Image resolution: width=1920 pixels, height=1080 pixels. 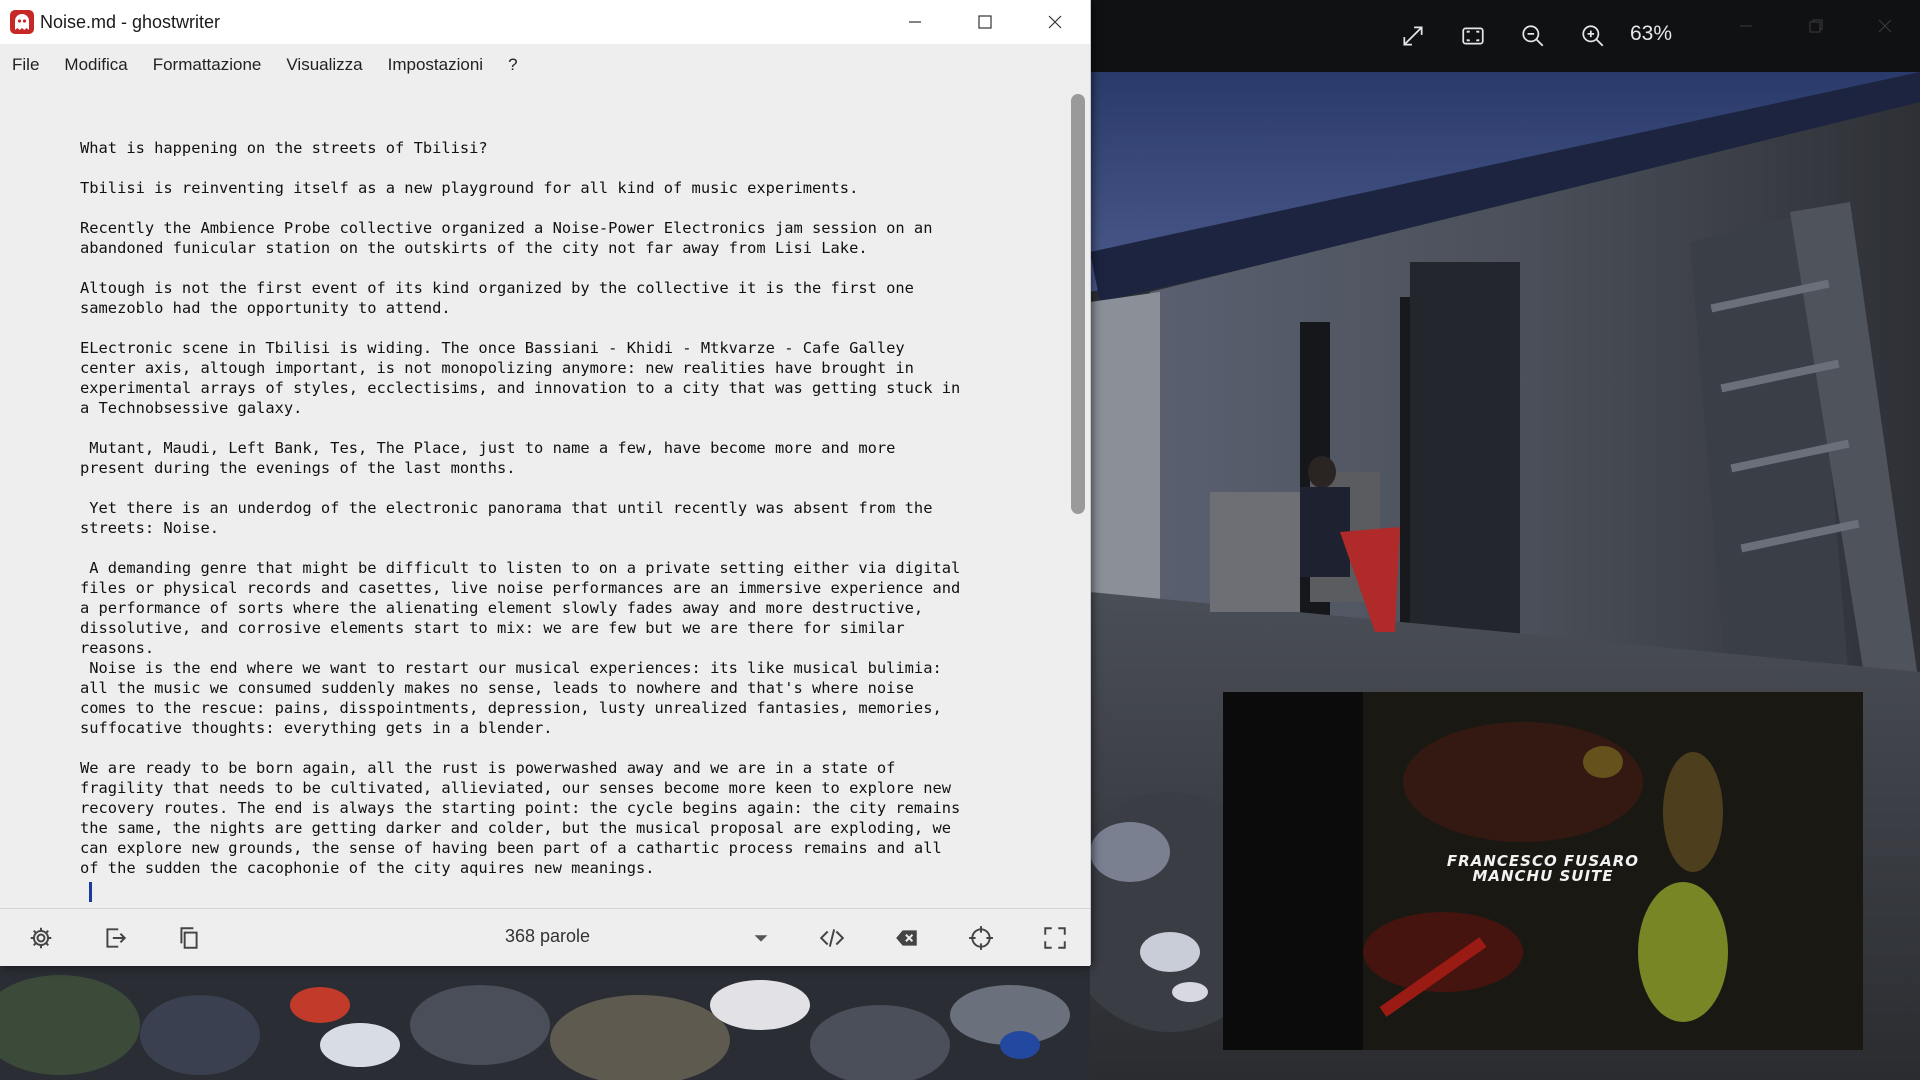 I want to click on gear-icon, so click(x=41, y=938).